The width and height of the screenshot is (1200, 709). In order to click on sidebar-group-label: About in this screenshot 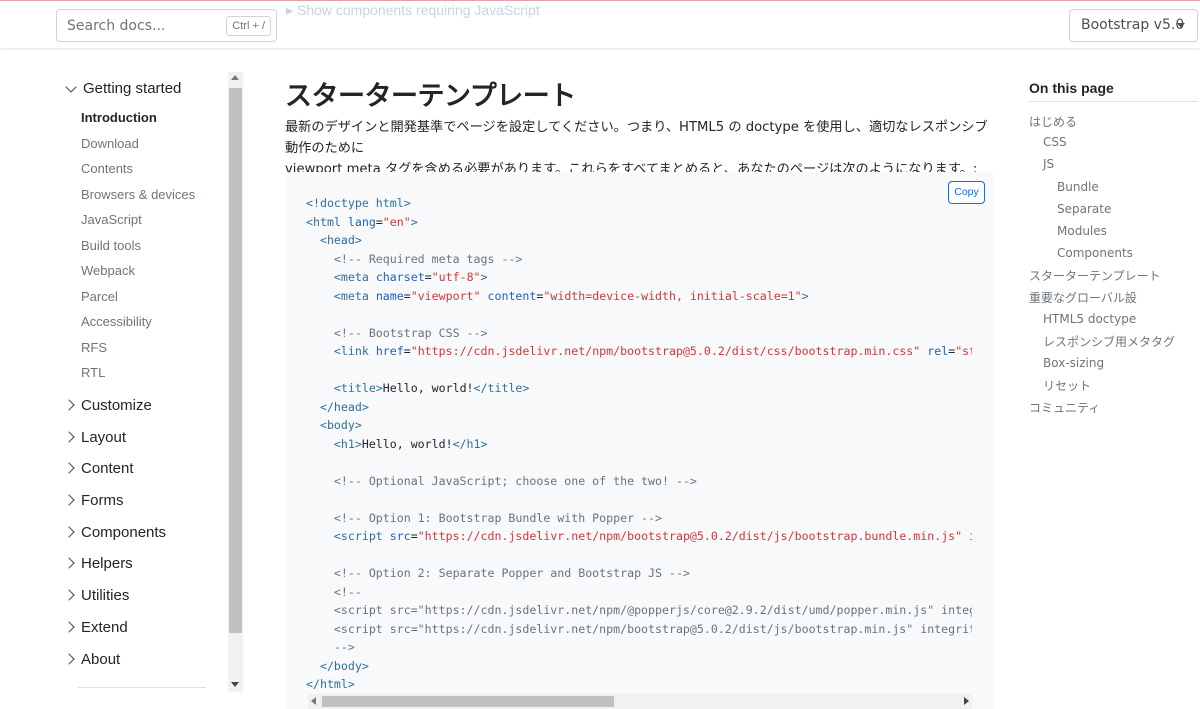, I will do `click(101, 659)`.